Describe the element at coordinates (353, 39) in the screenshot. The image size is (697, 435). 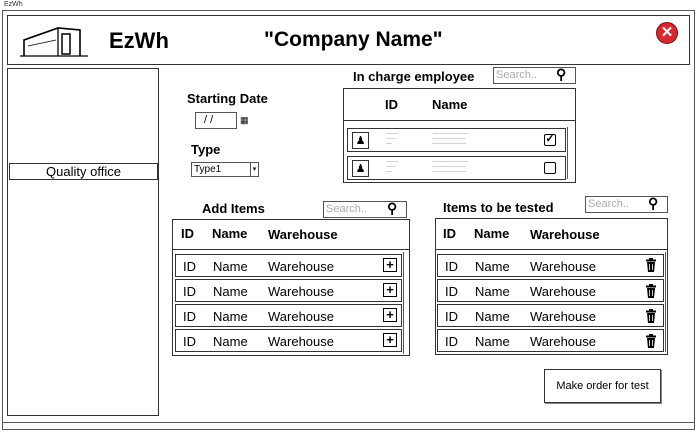
I see `company-name: "Company Name"` at that location.